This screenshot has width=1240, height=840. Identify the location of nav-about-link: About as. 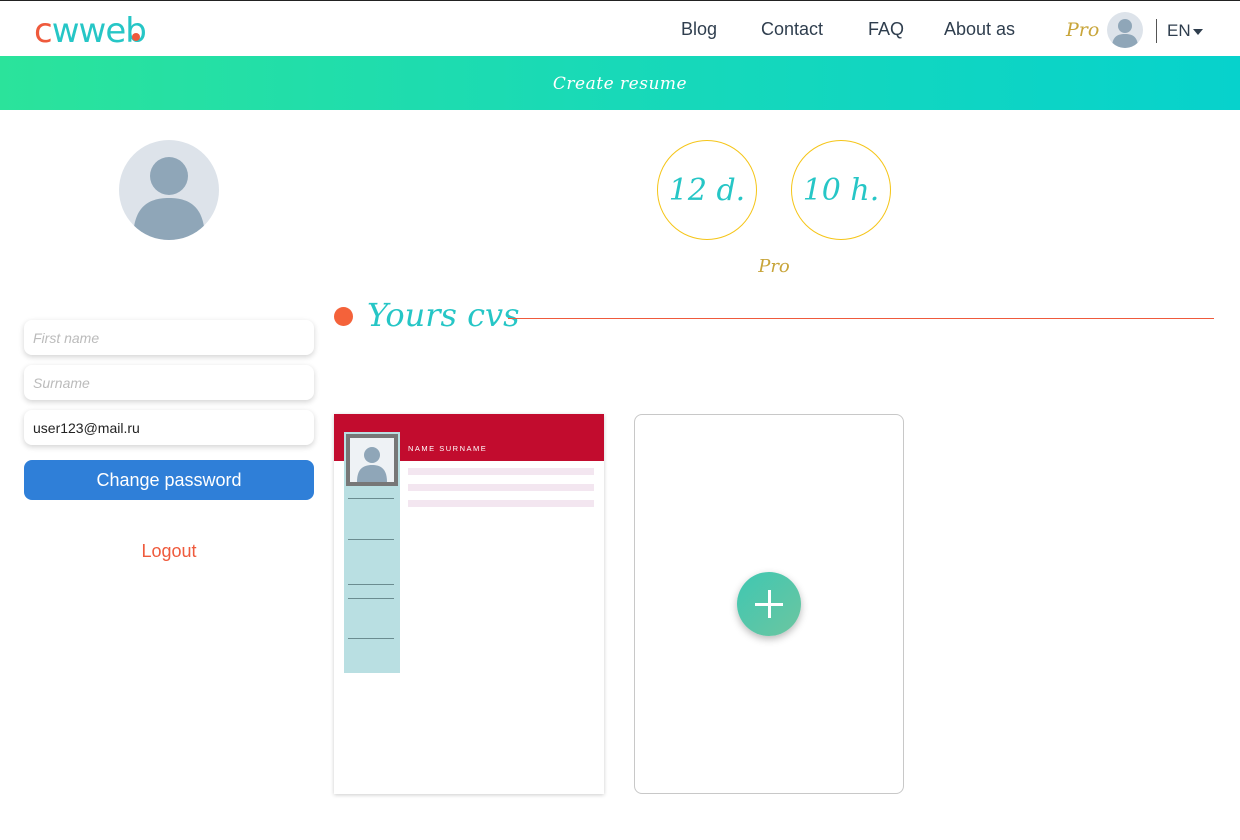
(979, 29).